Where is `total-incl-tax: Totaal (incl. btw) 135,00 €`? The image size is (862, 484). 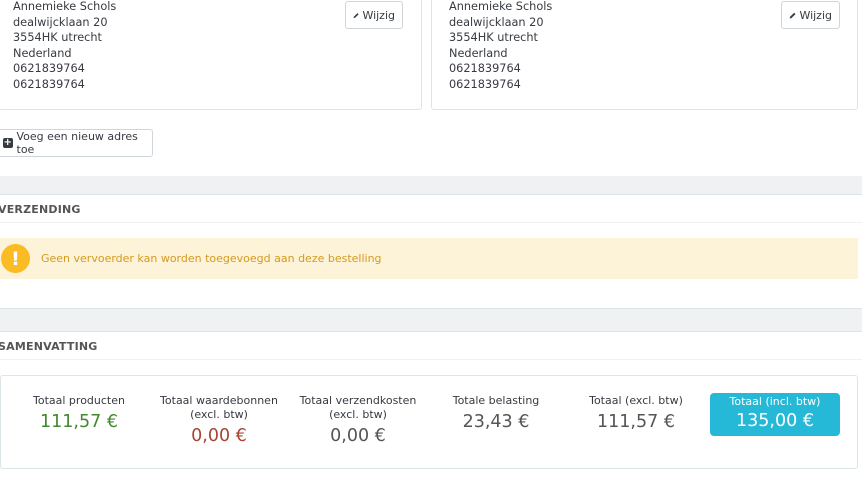 total-incl-tax: Totaal (incl. btw) 135,00 € is located at coordinates (775, 414).